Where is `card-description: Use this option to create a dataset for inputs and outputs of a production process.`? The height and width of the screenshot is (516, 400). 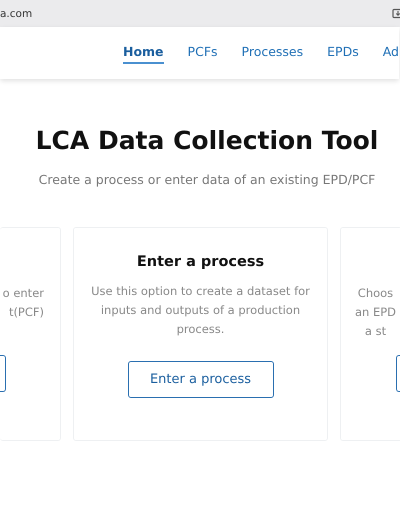
card-description: Use this option to create a dataset for inputs and outputs of a production process. is located at coordinates (200, 310).